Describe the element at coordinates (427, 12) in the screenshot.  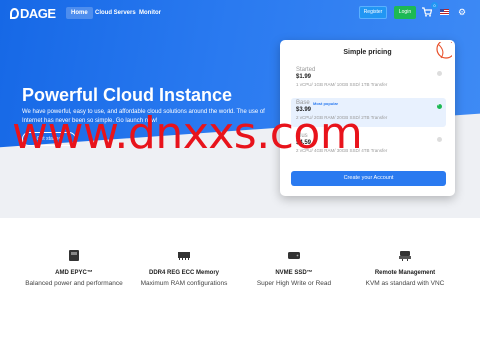
I see `cart-icon` at that location.